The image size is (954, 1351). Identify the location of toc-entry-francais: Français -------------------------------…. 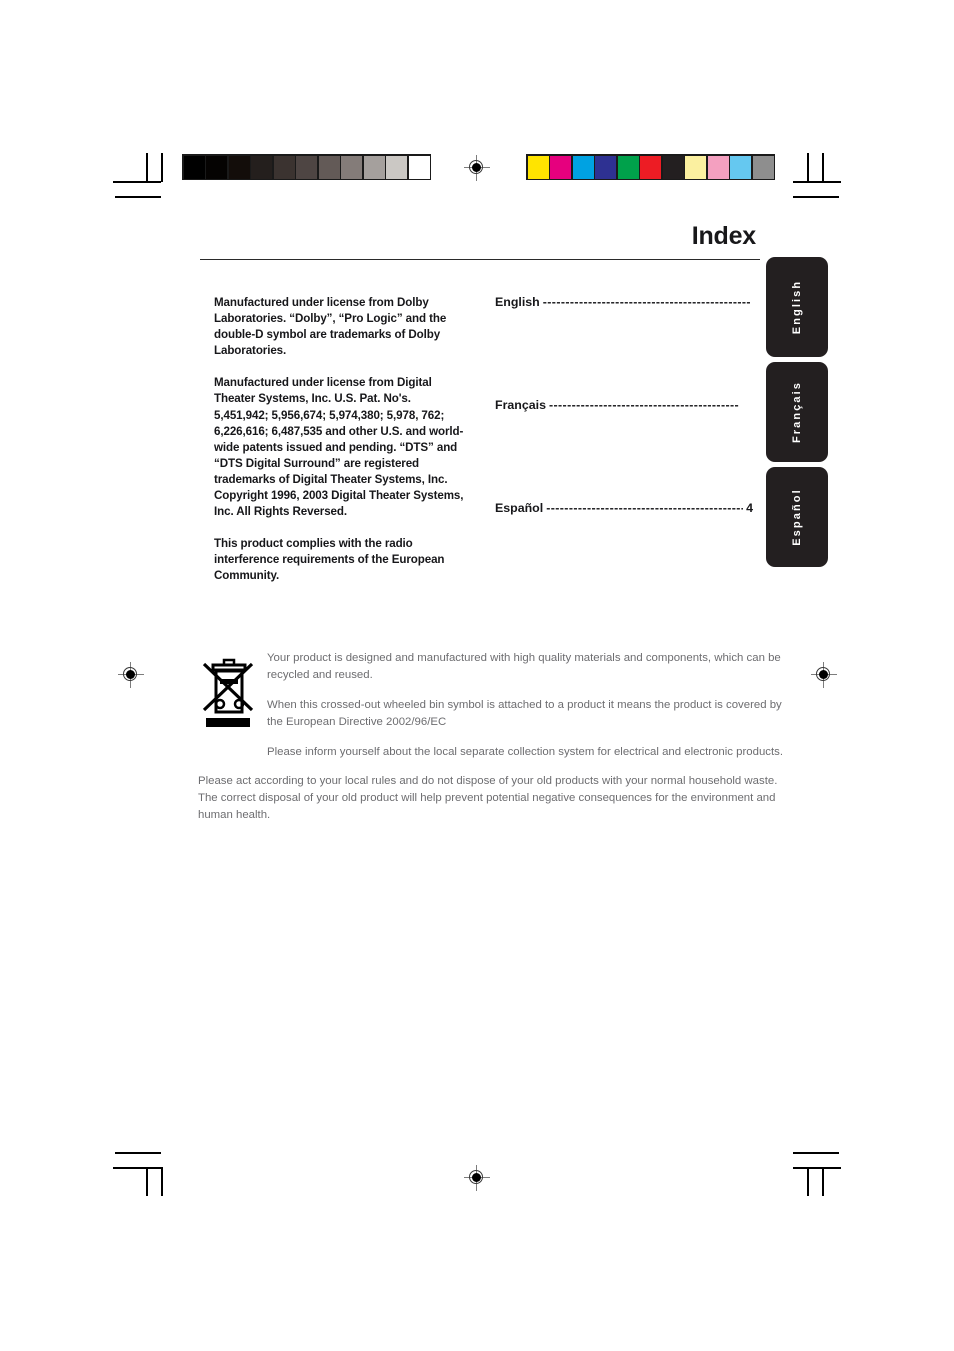
(624, 449).